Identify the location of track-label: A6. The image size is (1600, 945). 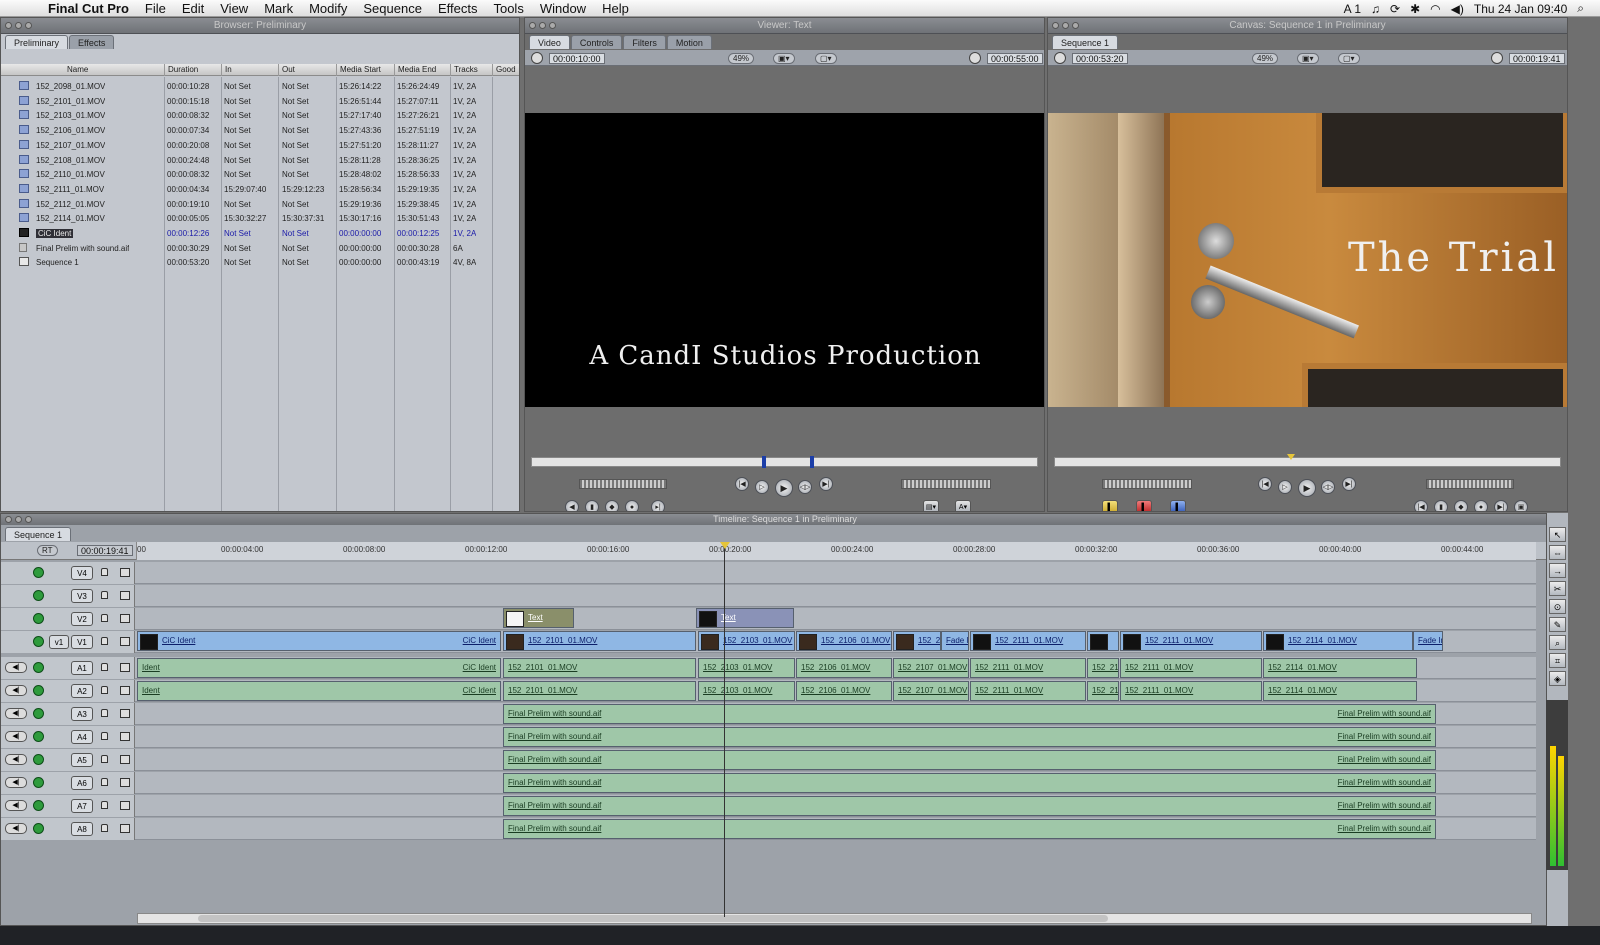
(82, 783).